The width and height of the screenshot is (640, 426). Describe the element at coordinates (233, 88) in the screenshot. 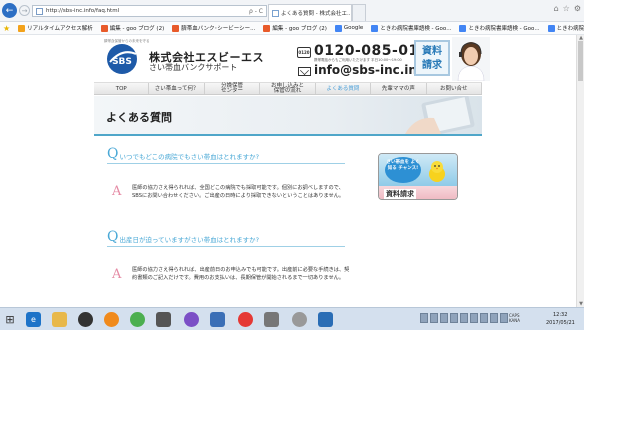

I see `nav-item: 分娩保管 センター` at that location.